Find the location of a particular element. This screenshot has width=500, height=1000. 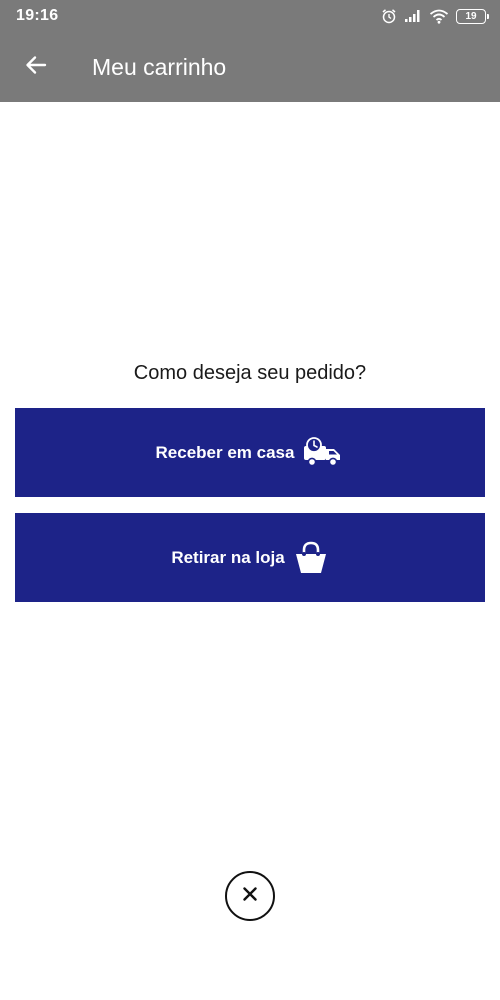

status-bar: 19:16 19 is located at coordinates (250, 16).